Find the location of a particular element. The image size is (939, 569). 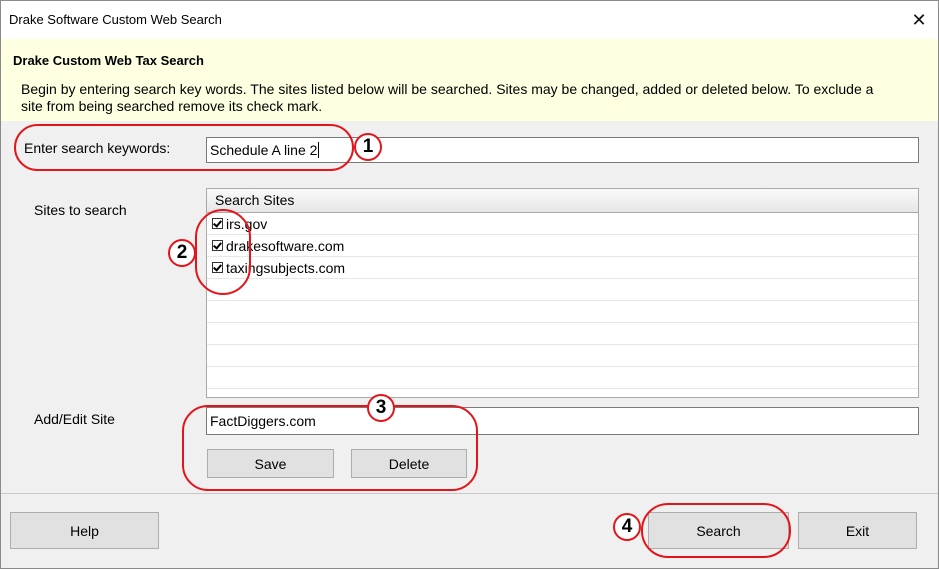

window-title: Drake Software Custom Web Search is located at coordinates (115, 19).